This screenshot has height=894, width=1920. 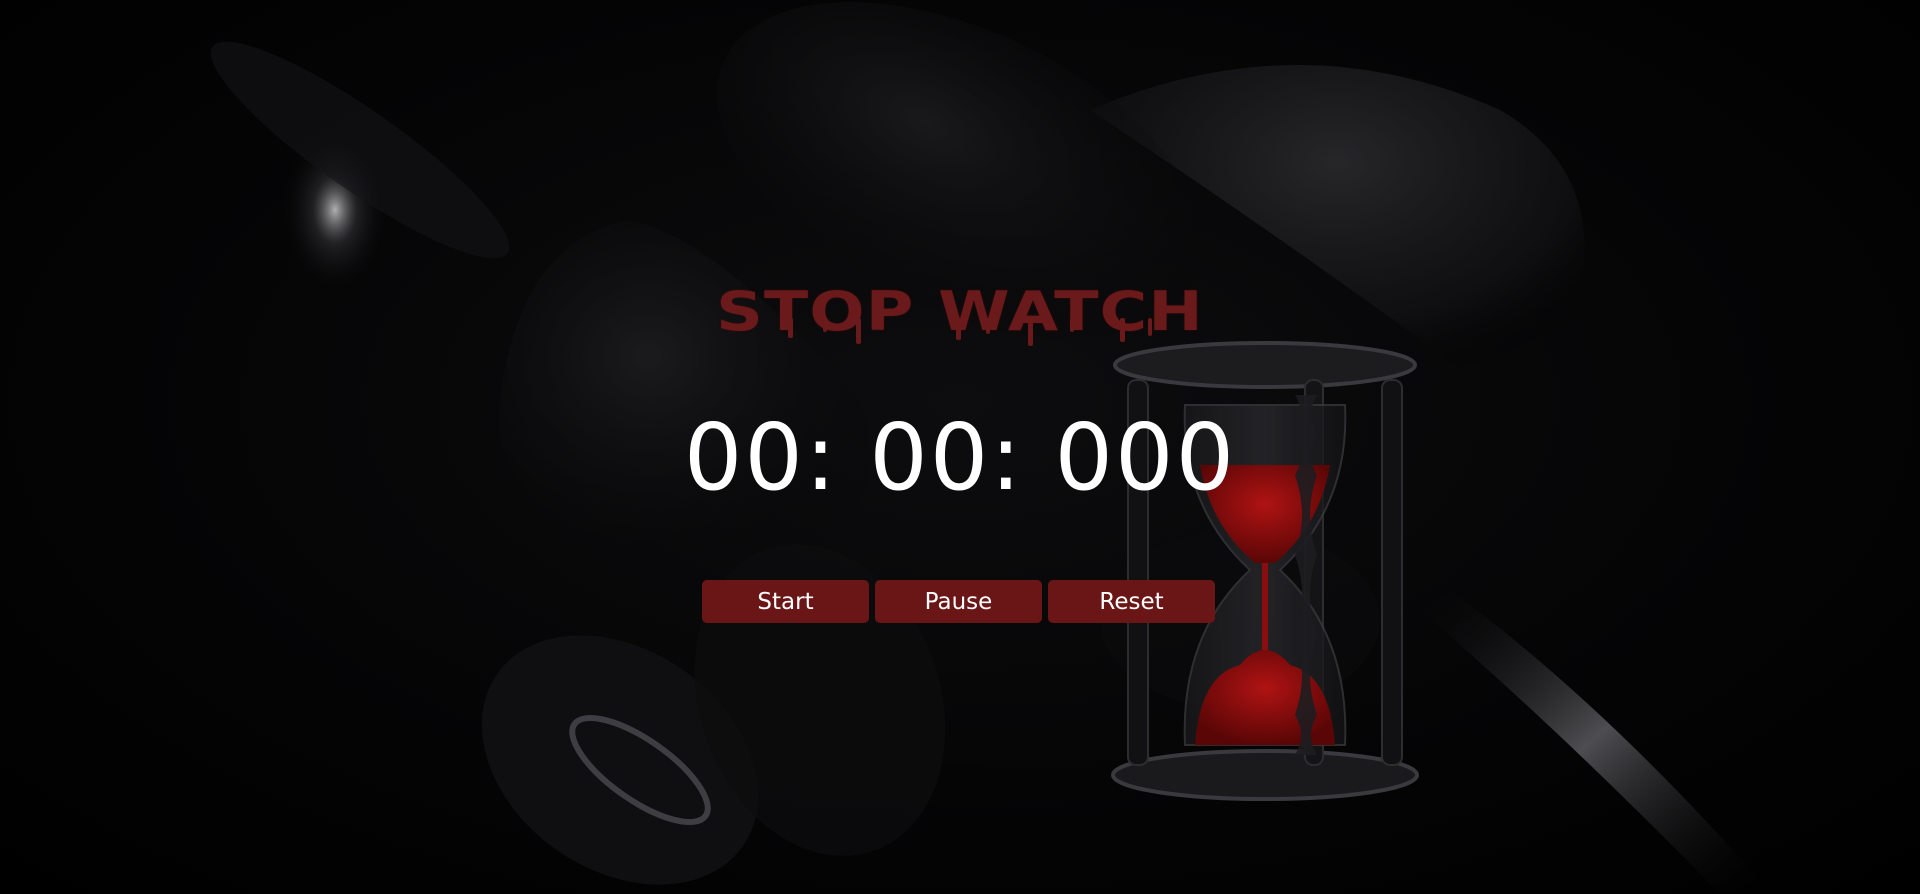 What do you see at coordinates (970, 332) in the screenshot?
I see `title-drip-decoration` at bounding box center [970, 332].